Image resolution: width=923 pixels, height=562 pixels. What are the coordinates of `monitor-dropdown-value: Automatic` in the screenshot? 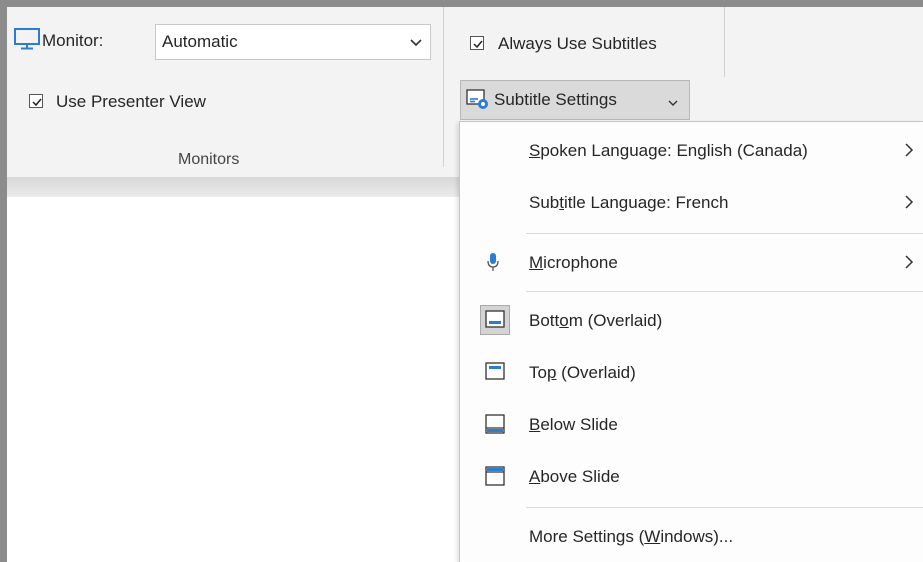 It's located at (200, 41).